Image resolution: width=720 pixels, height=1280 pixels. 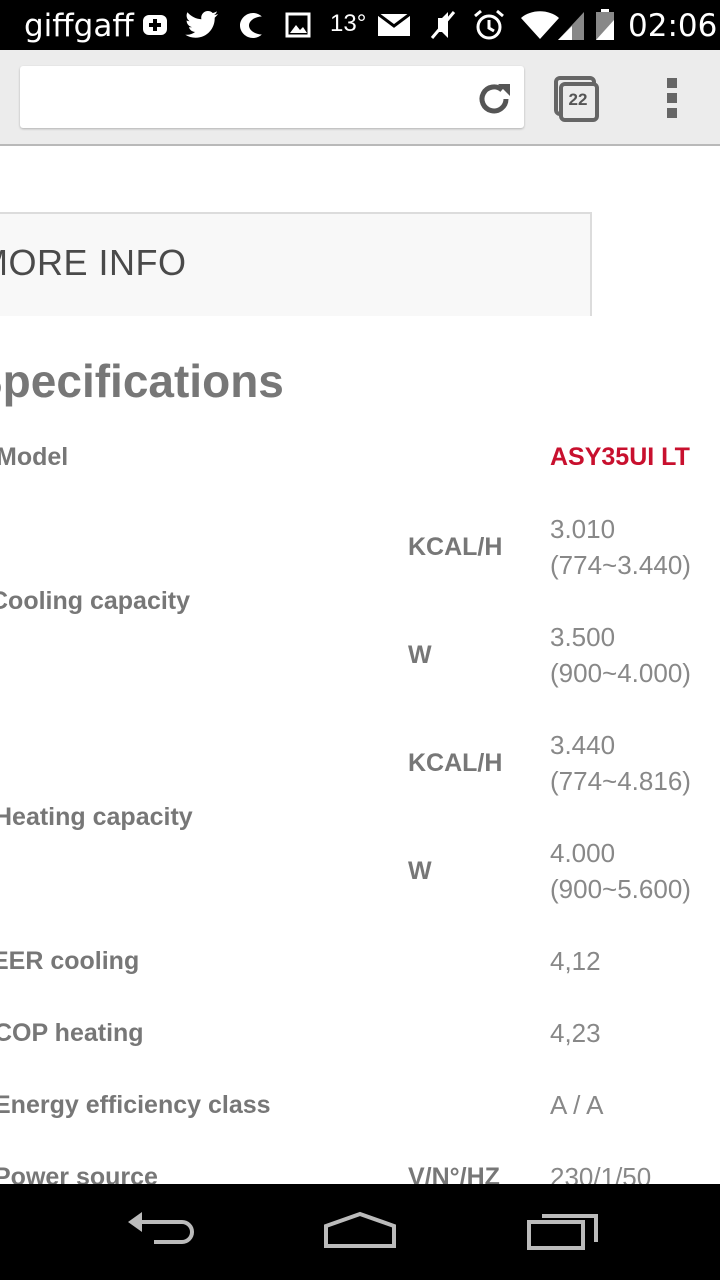 I want to click on cooling-kcal-range: (774~3.440), so click(x=620, y=565).